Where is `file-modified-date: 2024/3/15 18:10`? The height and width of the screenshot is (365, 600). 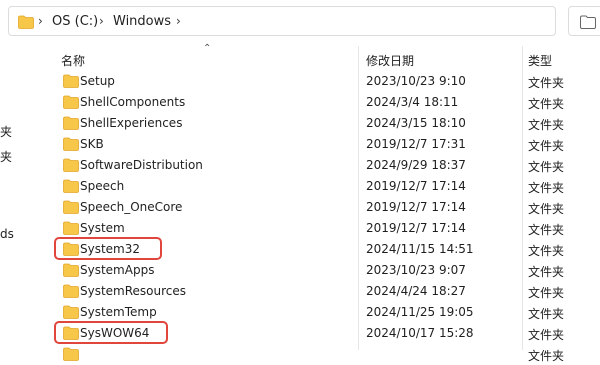 file-modified-date: 2024/3/15 18:10 is located at coordinates (416, 123).